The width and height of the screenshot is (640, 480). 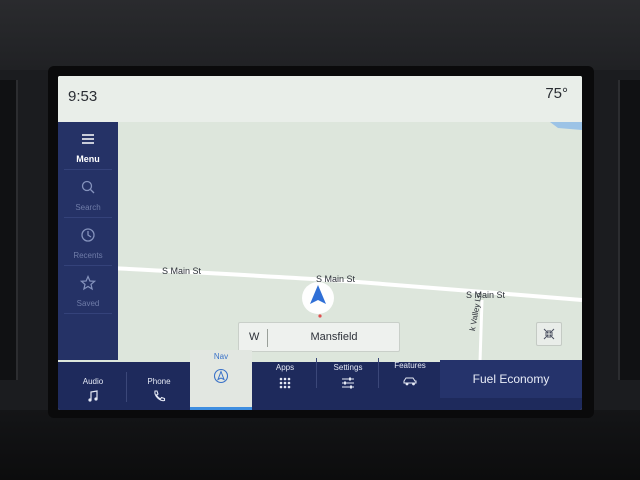 I want to click on car-icon, so click(x=410, y=381).